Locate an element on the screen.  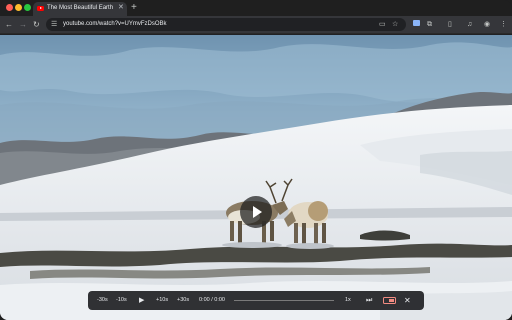
maximize-window-button is located at coordinates (27, 7).